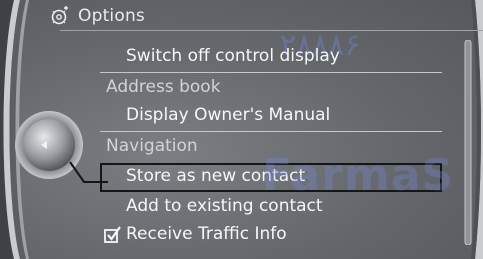  What do you see at coordinates (228, 115) in the screenshot?
I see `menu-item-label: Display Owner's Manual` at bounding box center [228, 115].